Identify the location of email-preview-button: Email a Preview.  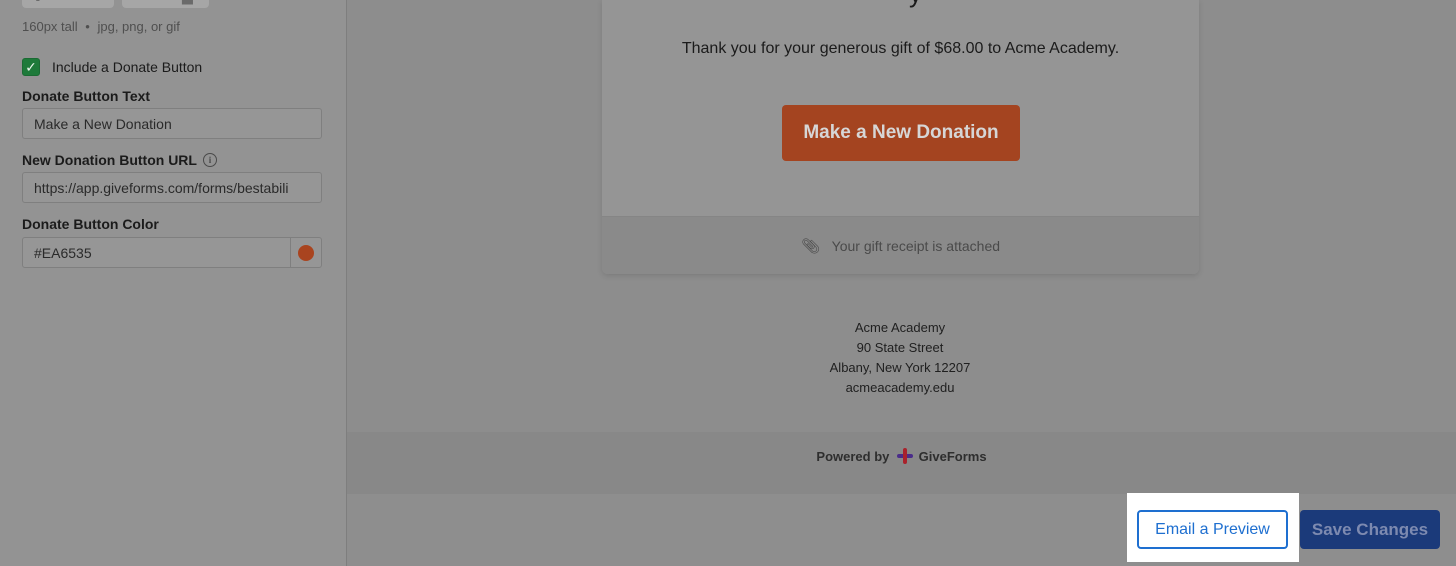
(1212, 529).